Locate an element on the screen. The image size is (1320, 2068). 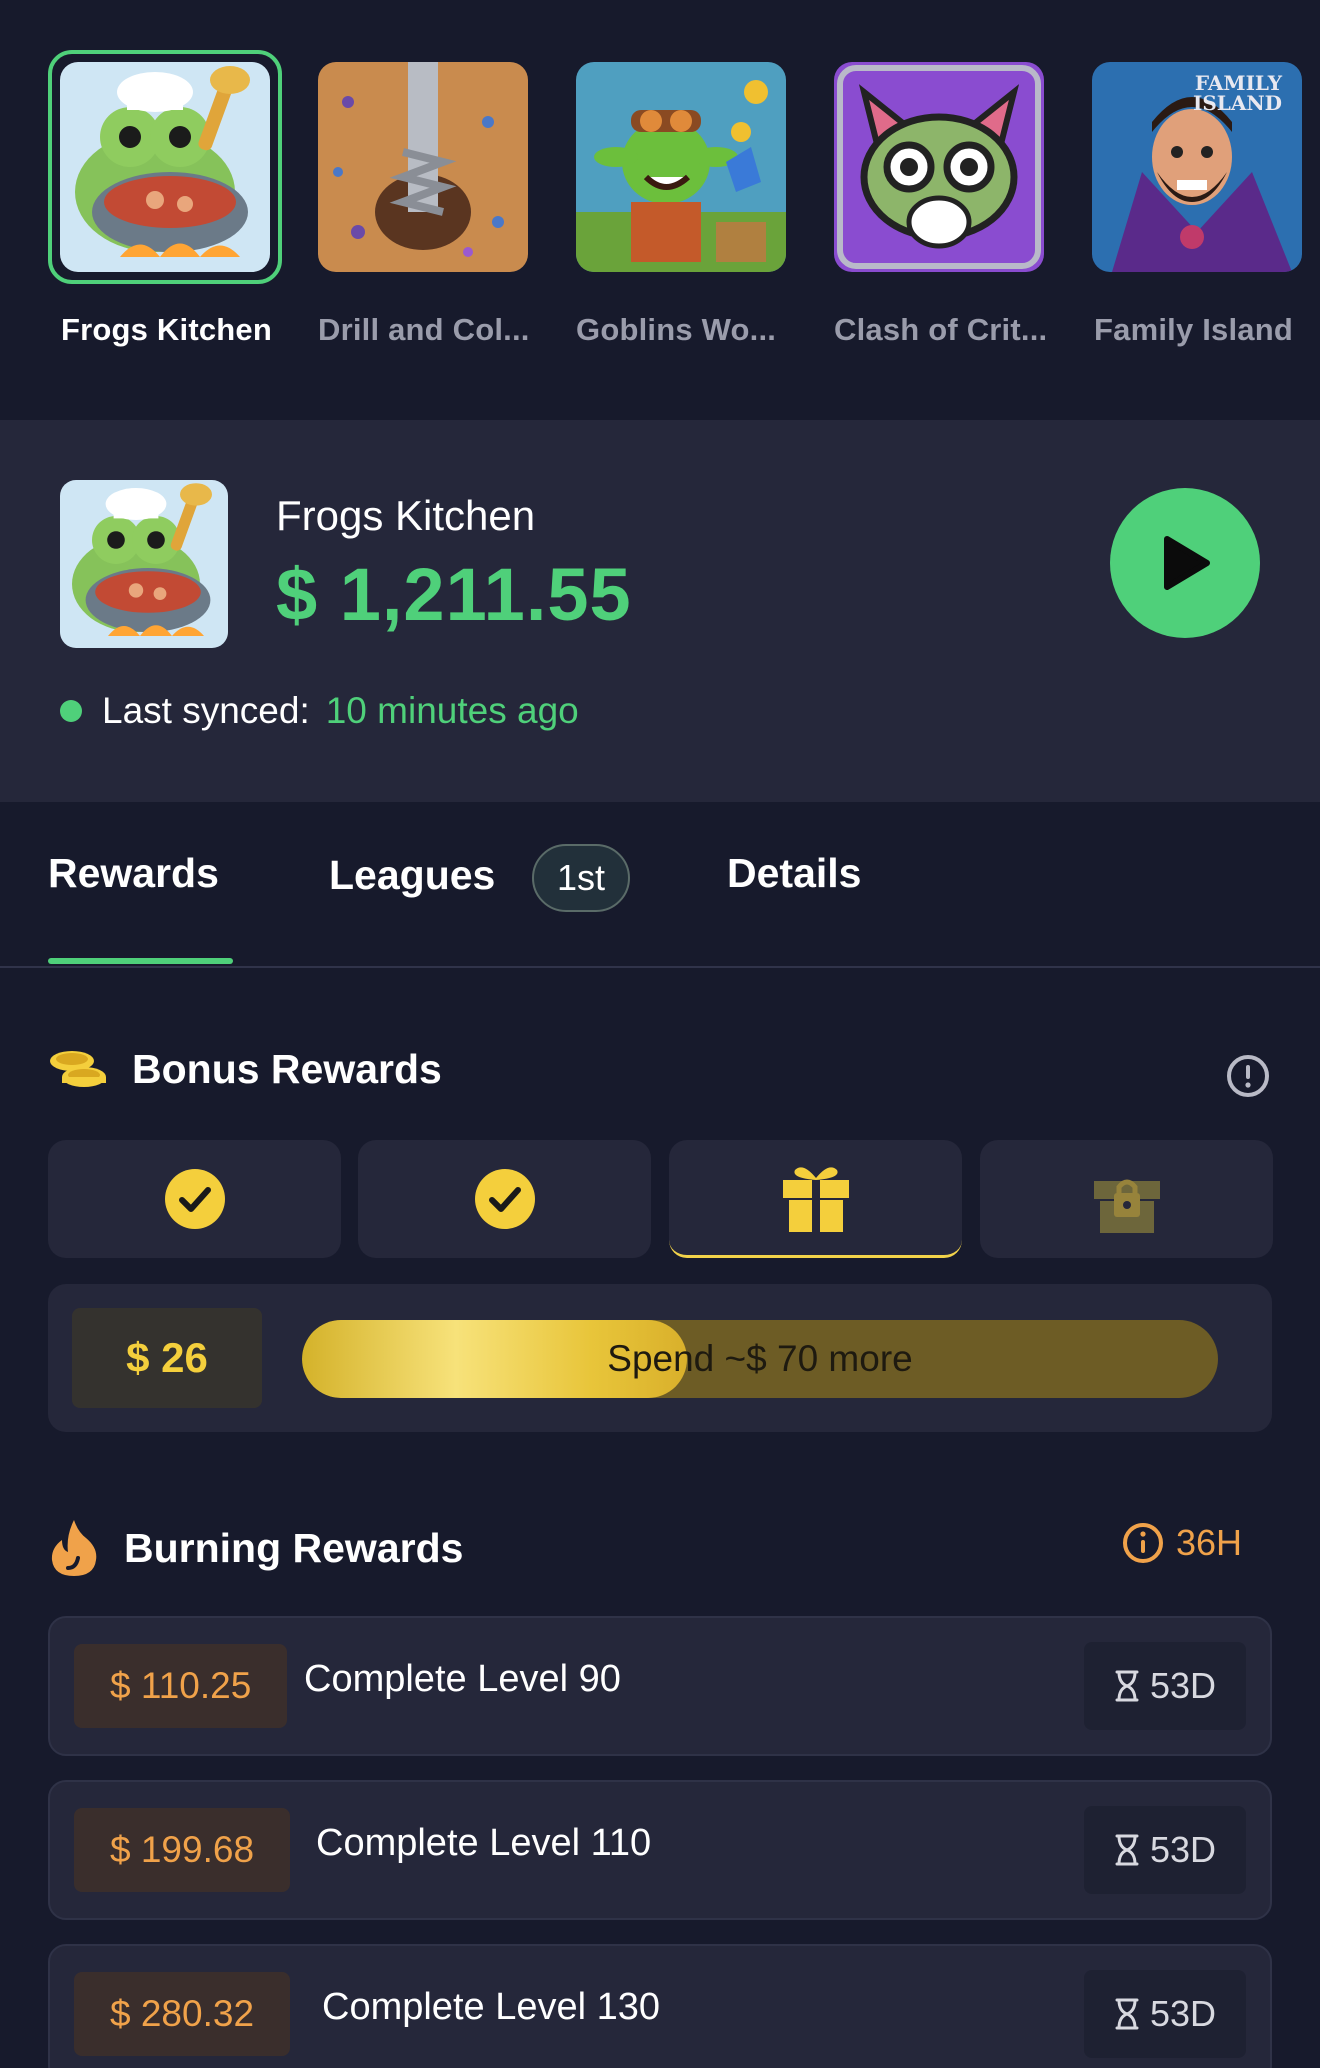
bonus-progress-bar: Spend ~$ 70 more is located at coordinates (760, 1359).